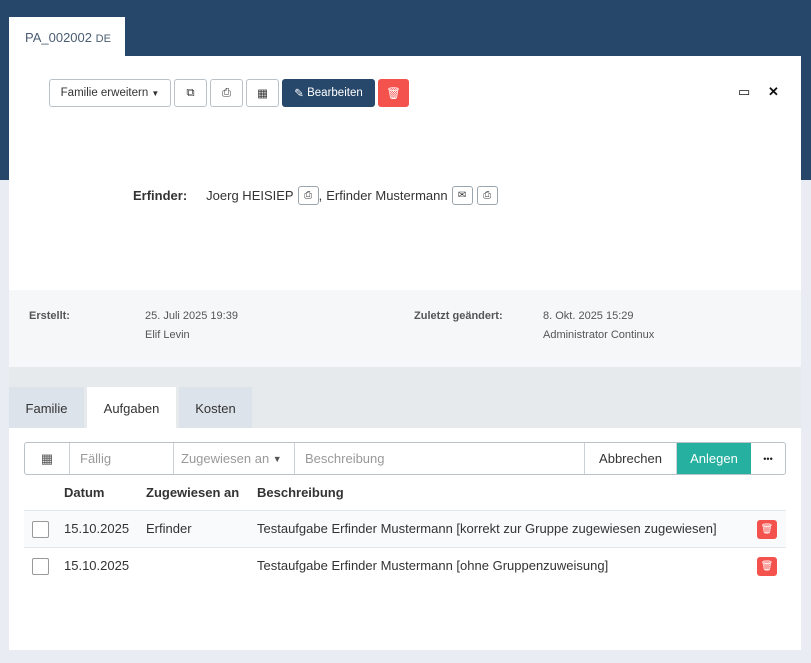  What do you see at coordinates (193, 492) in the screenshot?
I see `header-assigned: Zugewiesen an` at bounding box center [193, 492].